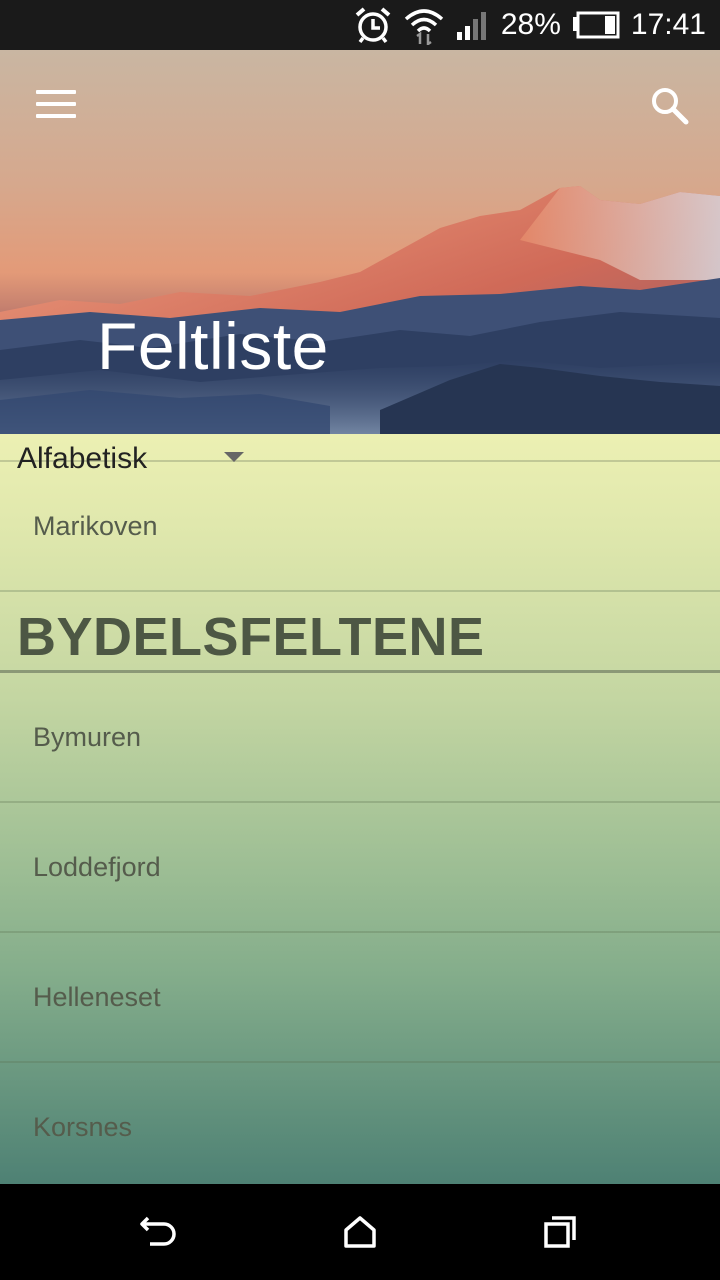 Image resolution: width=720 pixels, height=1280 pixels. I want to click on status-bar-icons: 28% 17:41, so click(529, 25).